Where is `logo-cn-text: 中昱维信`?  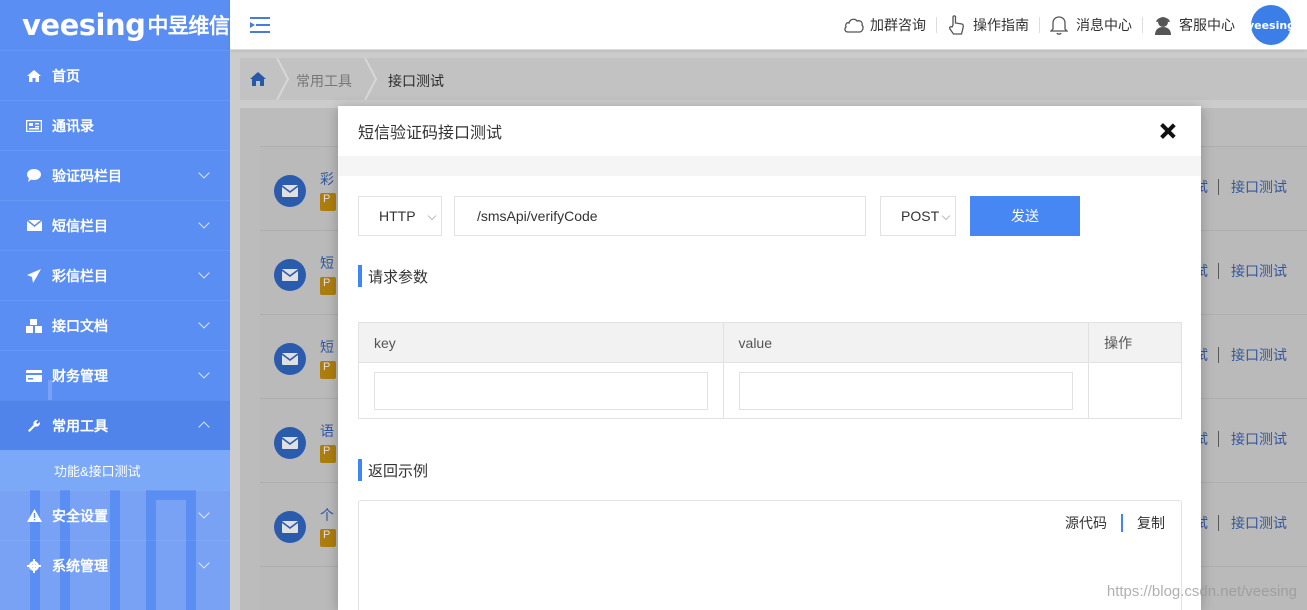
logo-cn-text: 中昱维信 is located at coordinates (188, 26).